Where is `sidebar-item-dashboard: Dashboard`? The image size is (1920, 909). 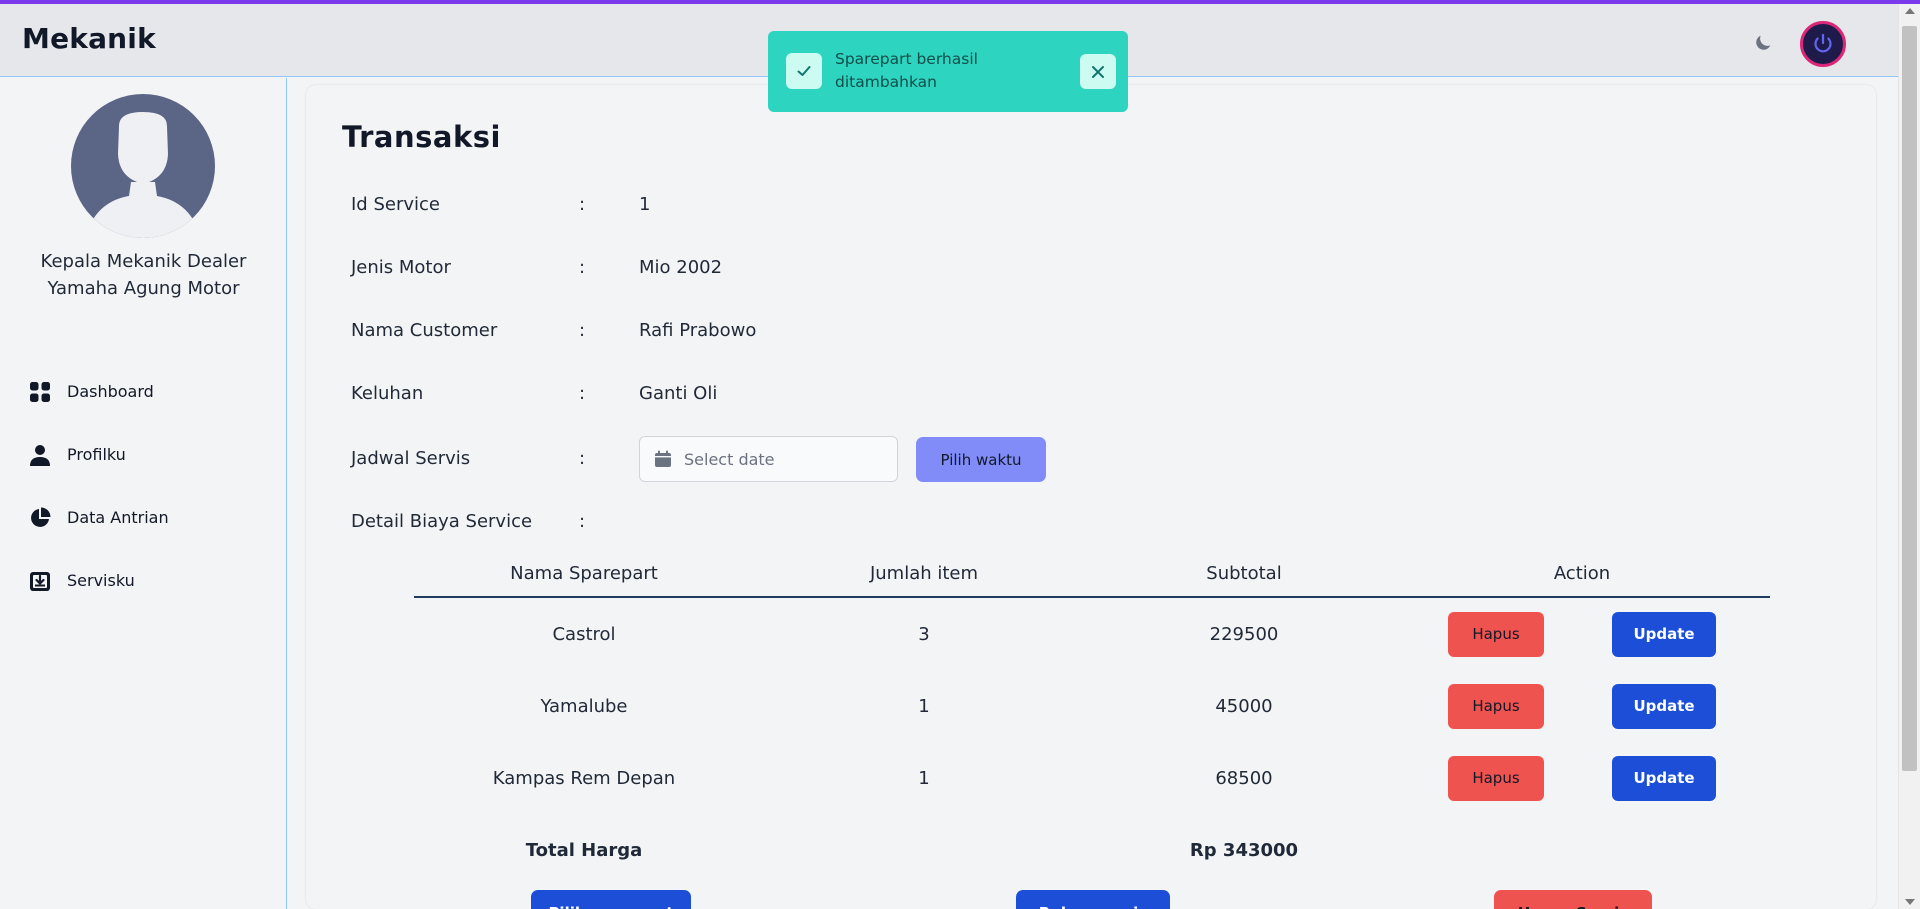
sidebar-item-dashboard: Dashboard is located at coordinates (143, 391).